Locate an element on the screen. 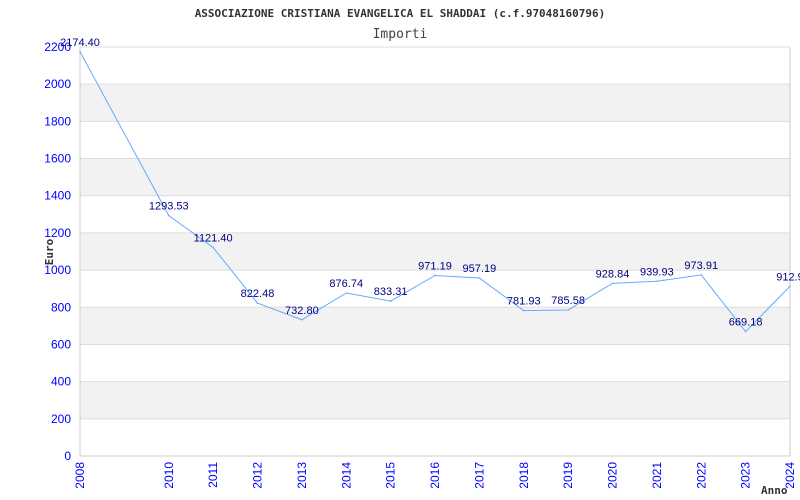 This screenshot has width=800, height=500. data-label: 1121.40 is located at coordinates (213, 239).